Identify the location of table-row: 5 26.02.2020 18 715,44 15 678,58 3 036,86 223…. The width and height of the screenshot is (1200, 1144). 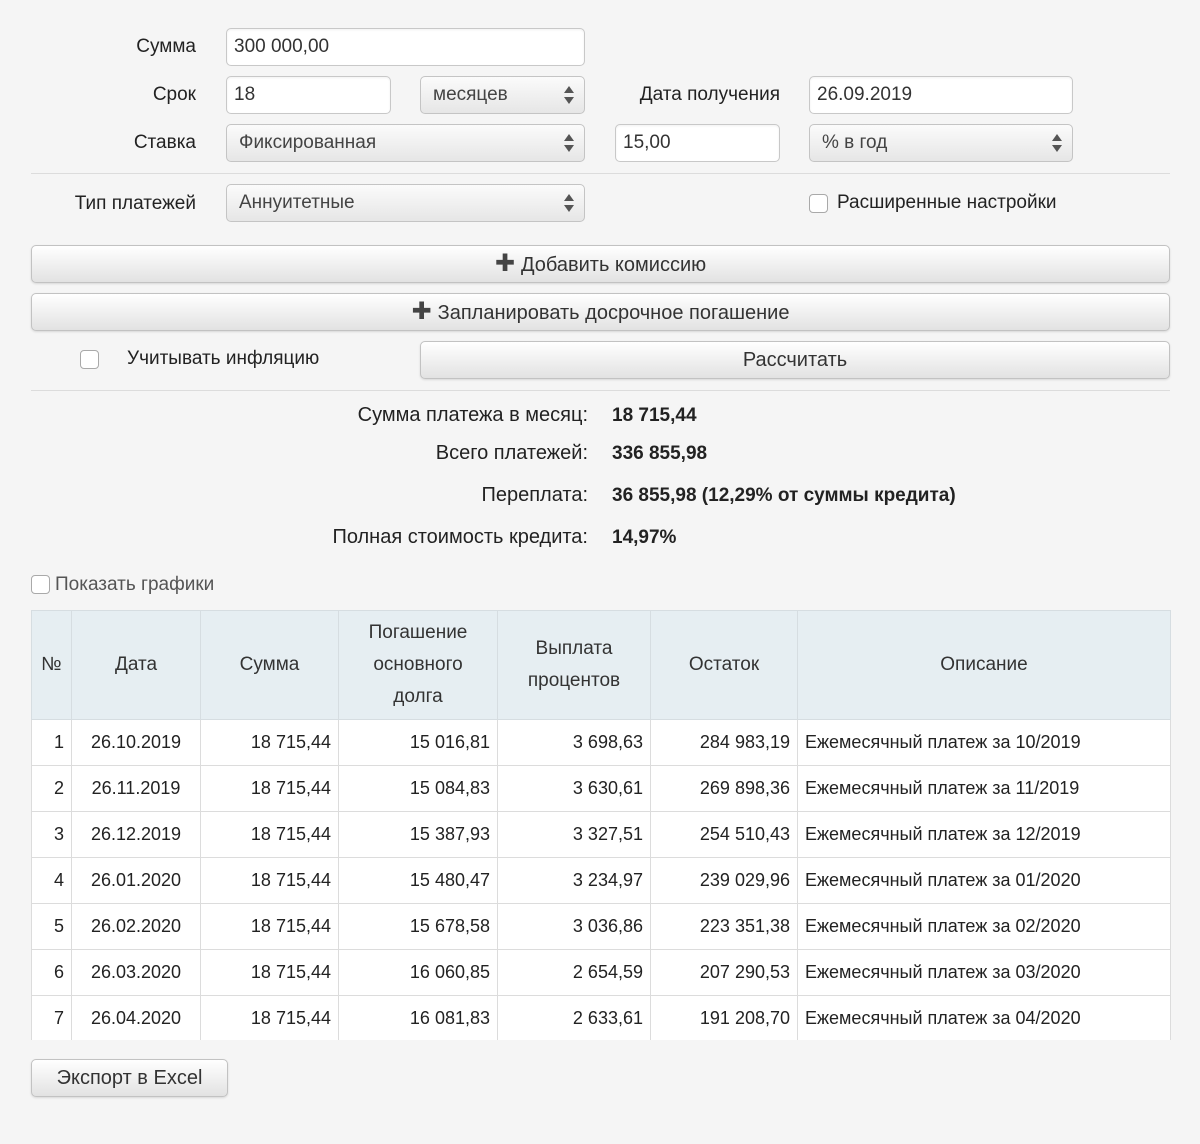
(601, 926).